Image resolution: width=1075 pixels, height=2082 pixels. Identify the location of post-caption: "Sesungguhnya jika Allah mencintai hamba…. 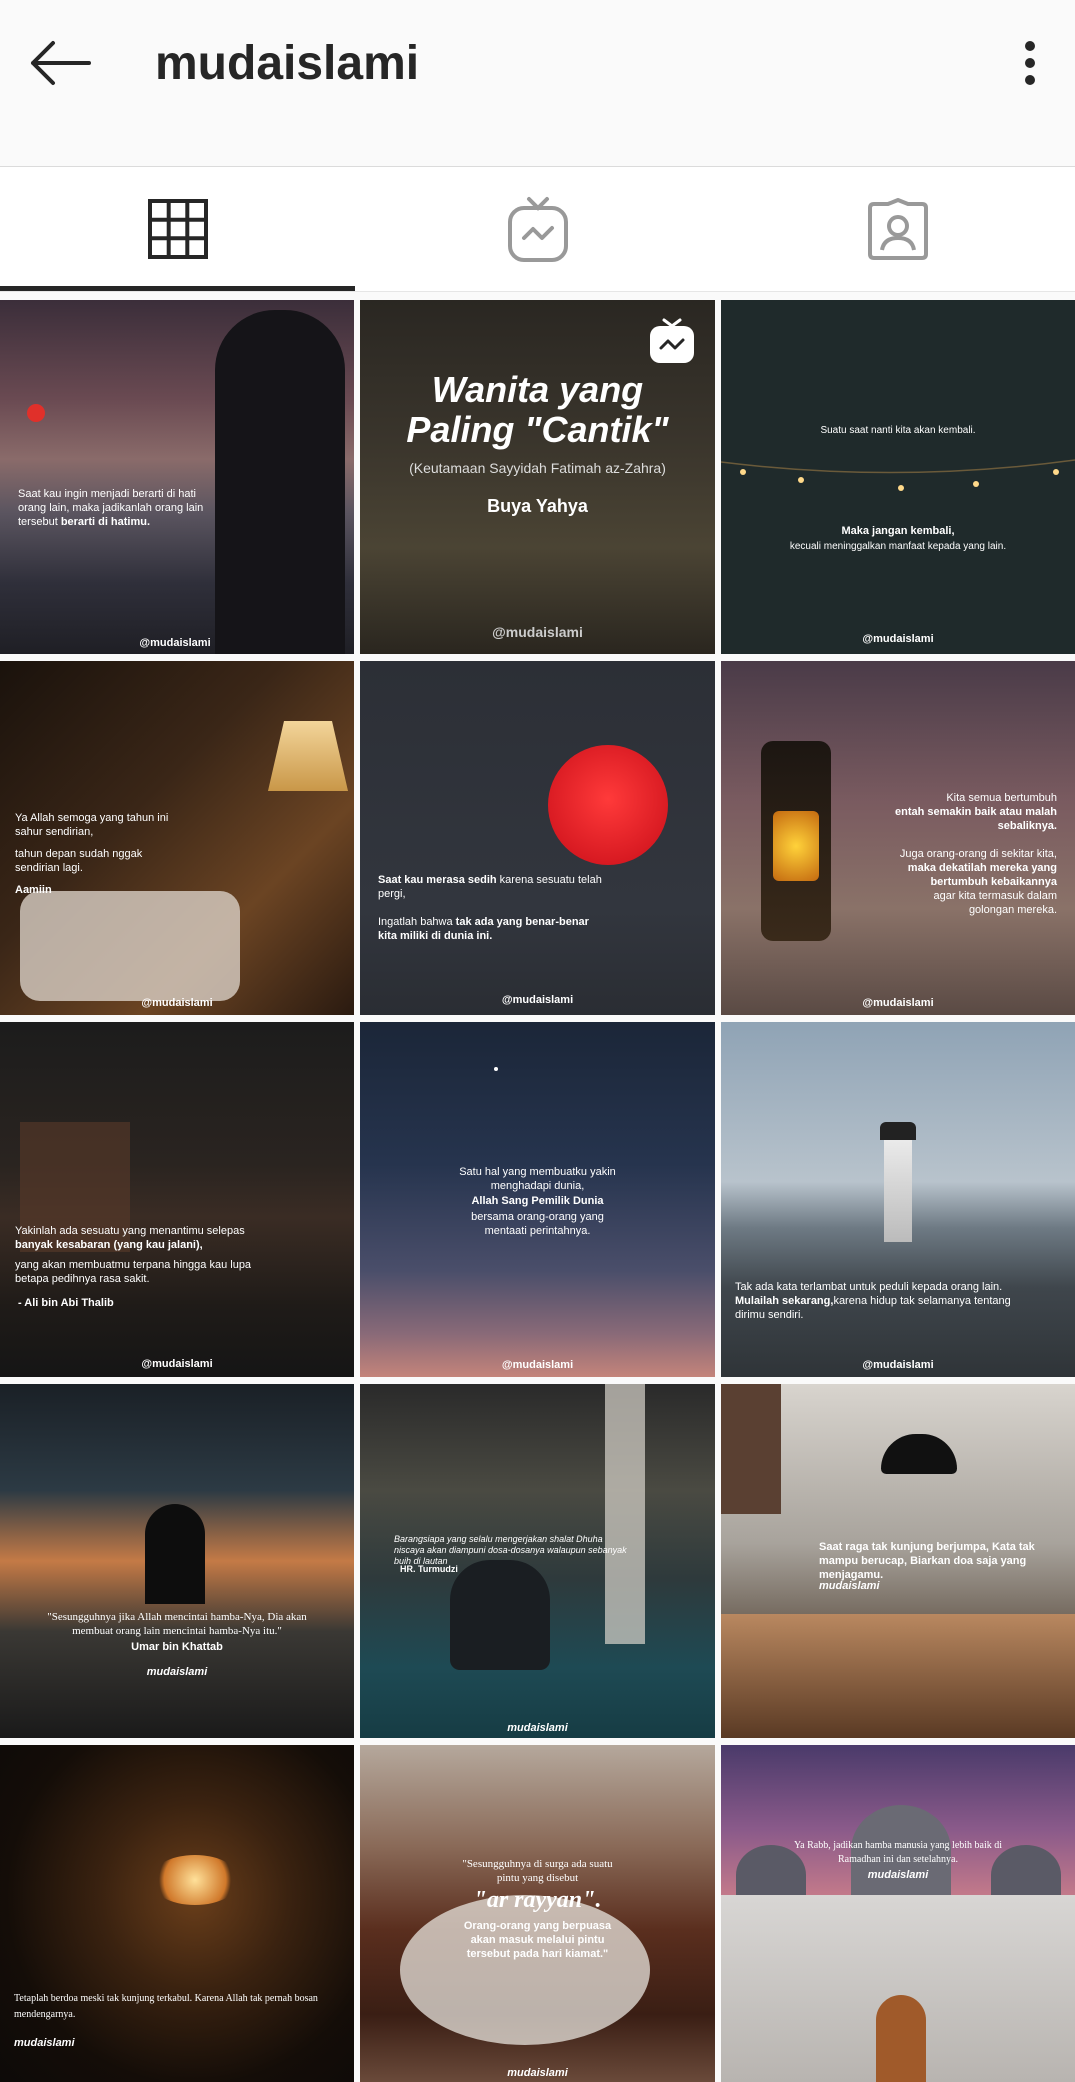
(177, 1624).